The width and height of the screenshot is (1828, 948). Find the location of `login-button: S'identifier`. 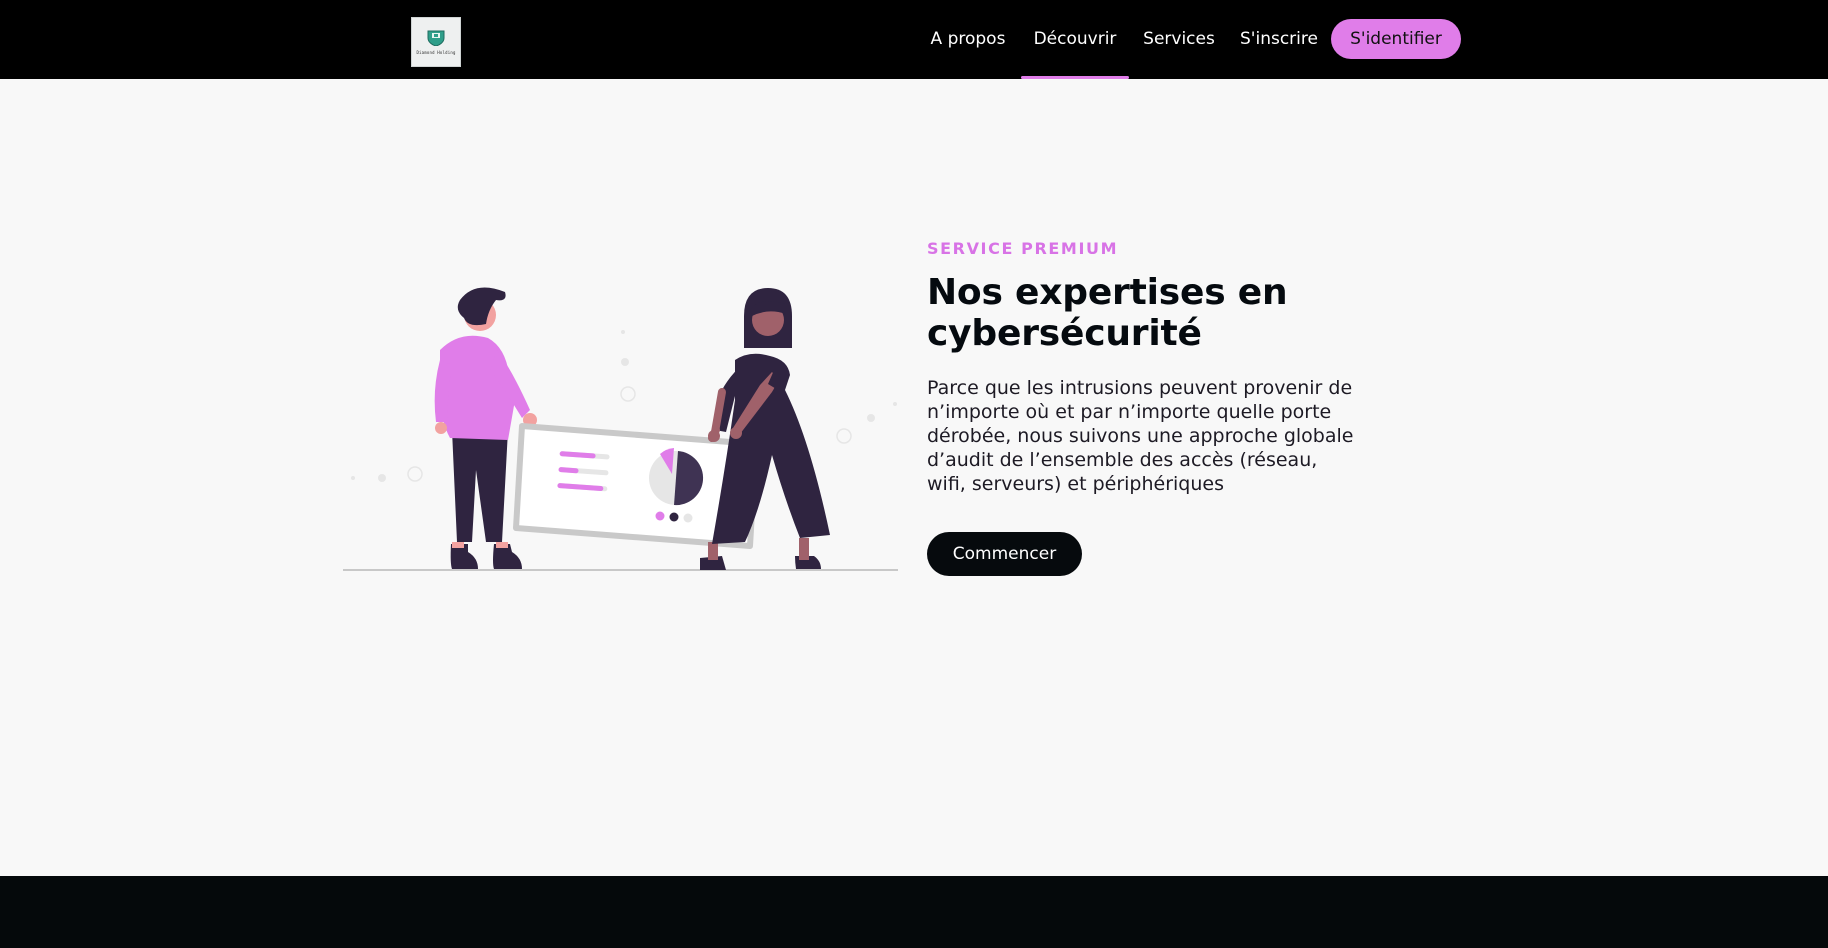

login-button: S'identifier is located at coordinates (1396, 39).